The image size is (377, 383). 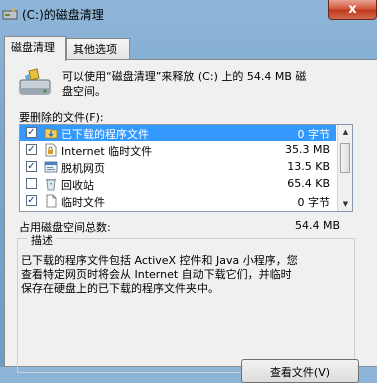 What do you see at coordinates (178, 184) in the screenshot?
I see `list-item: 回收站 65.4 KB` at bounding box center [178, 184].